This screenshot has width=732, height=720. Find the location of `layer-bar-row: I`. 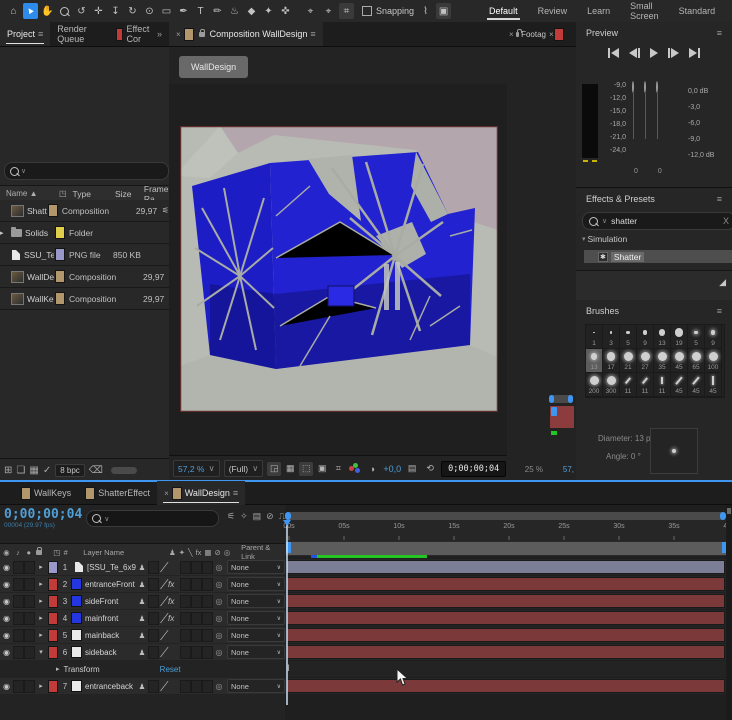

layer-bar-row: I is located at coordinates (505, 669).